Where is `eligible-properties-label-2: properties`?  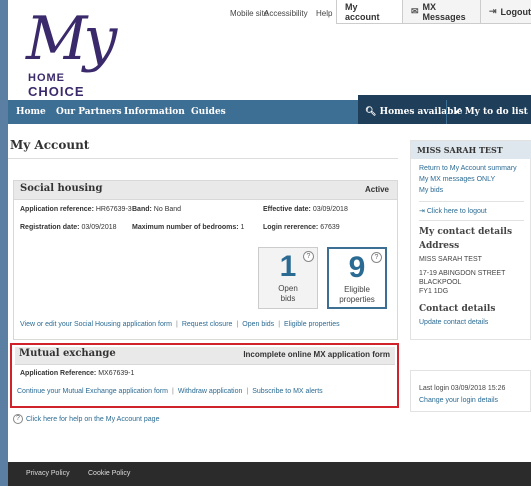
eligible-properties-label-2: properties is located at coordinates (357, 299).